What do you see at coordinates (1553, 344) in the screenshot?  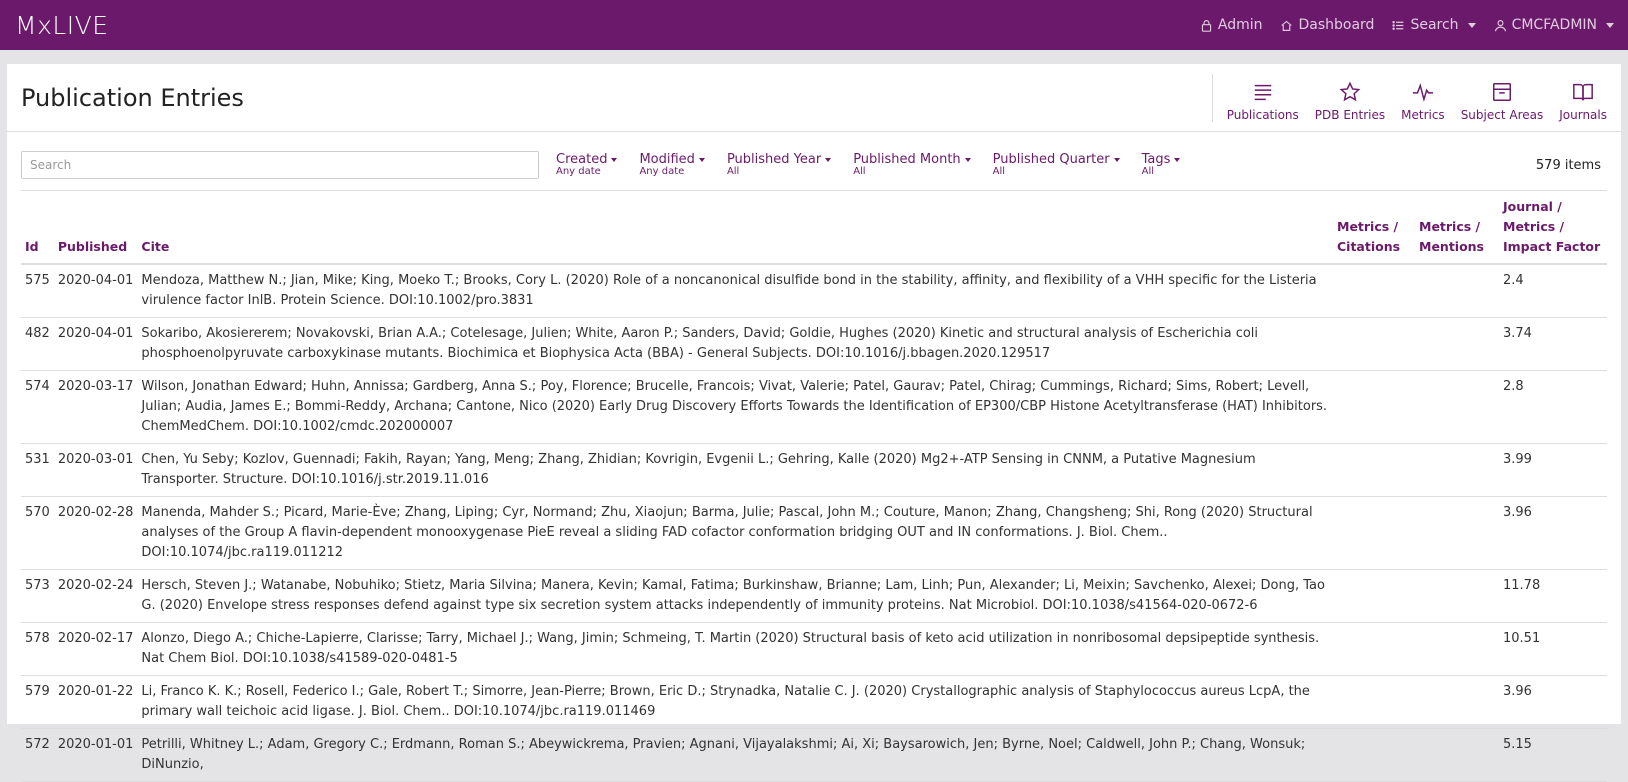 I see `cell-impact-factor: 3.74` at bounding box center [1553, 344].